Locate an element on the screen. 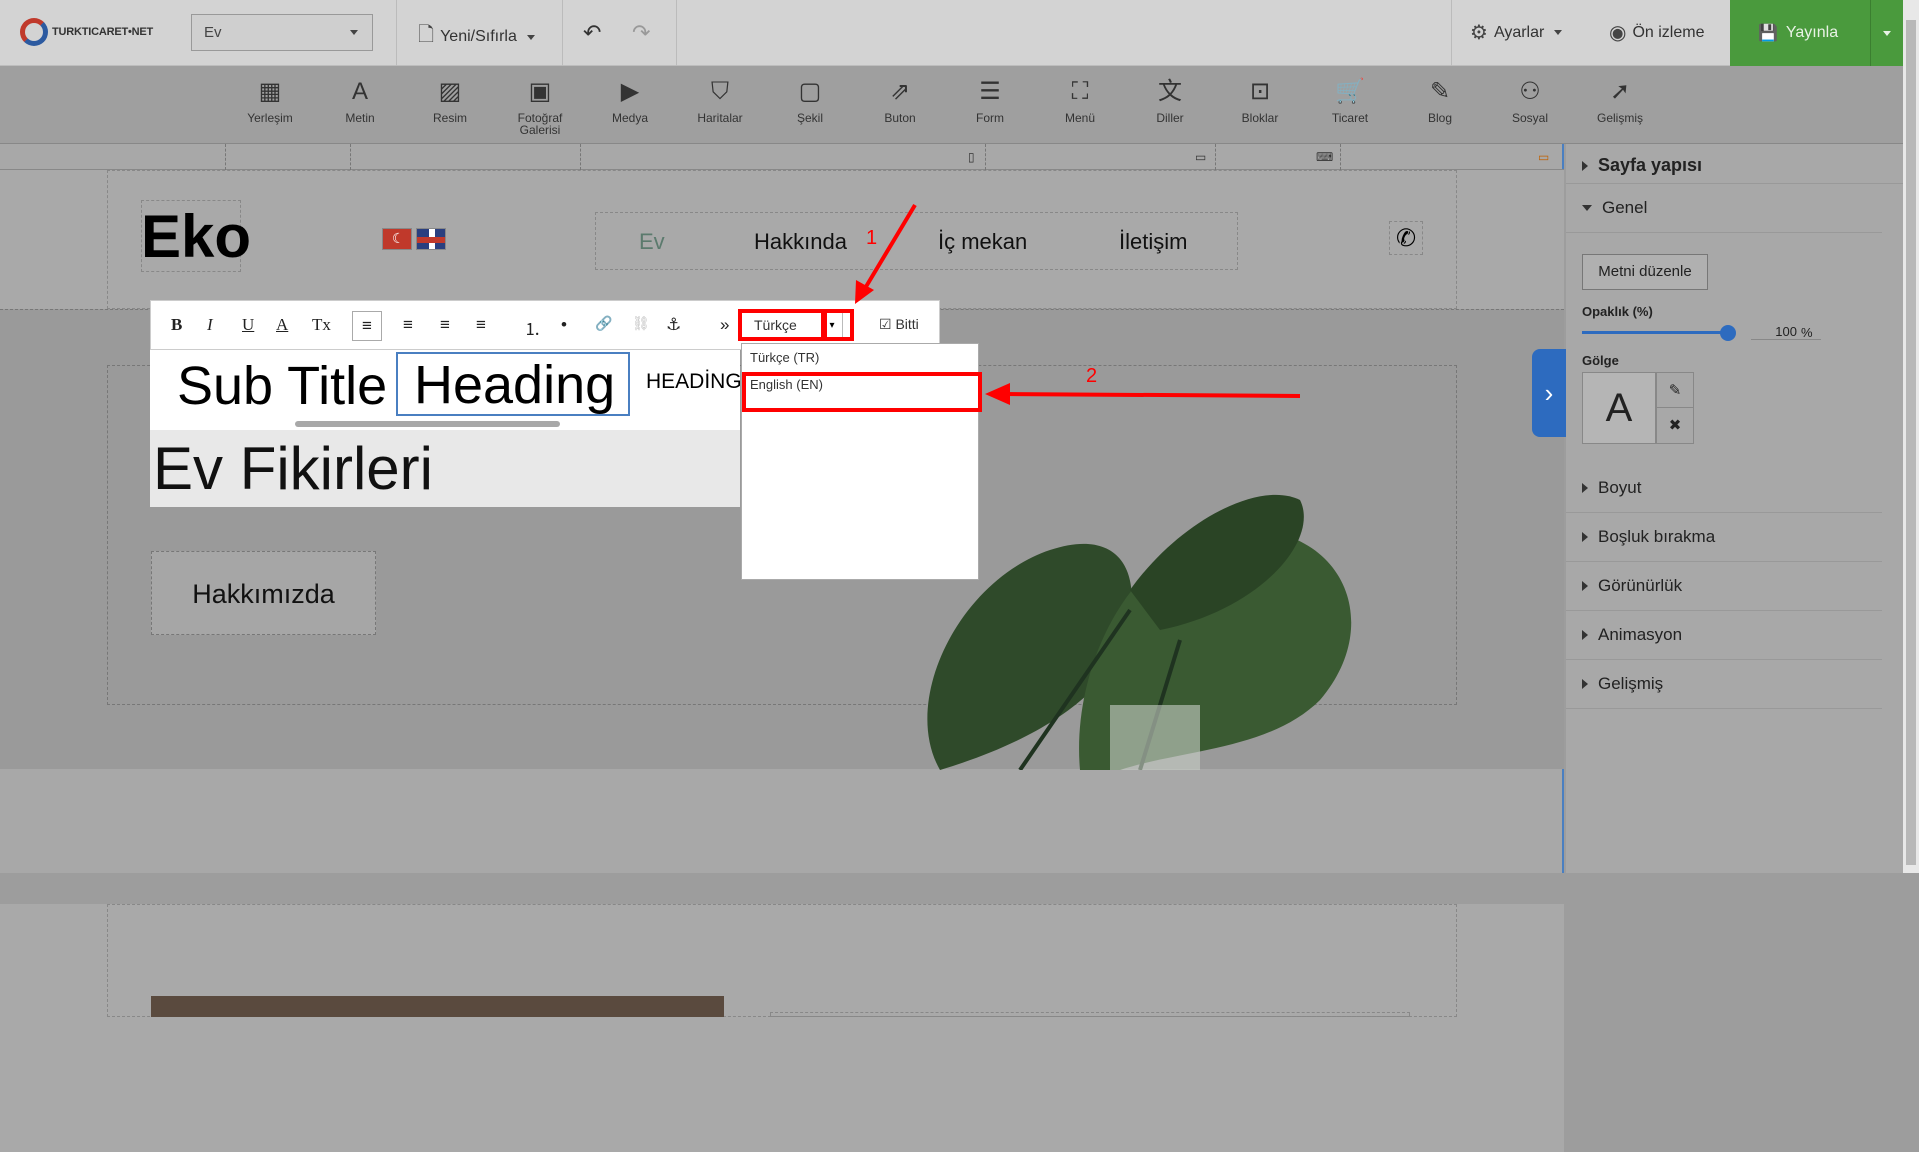  eye-icon: ◉ is located at coordinates (1618, 33).